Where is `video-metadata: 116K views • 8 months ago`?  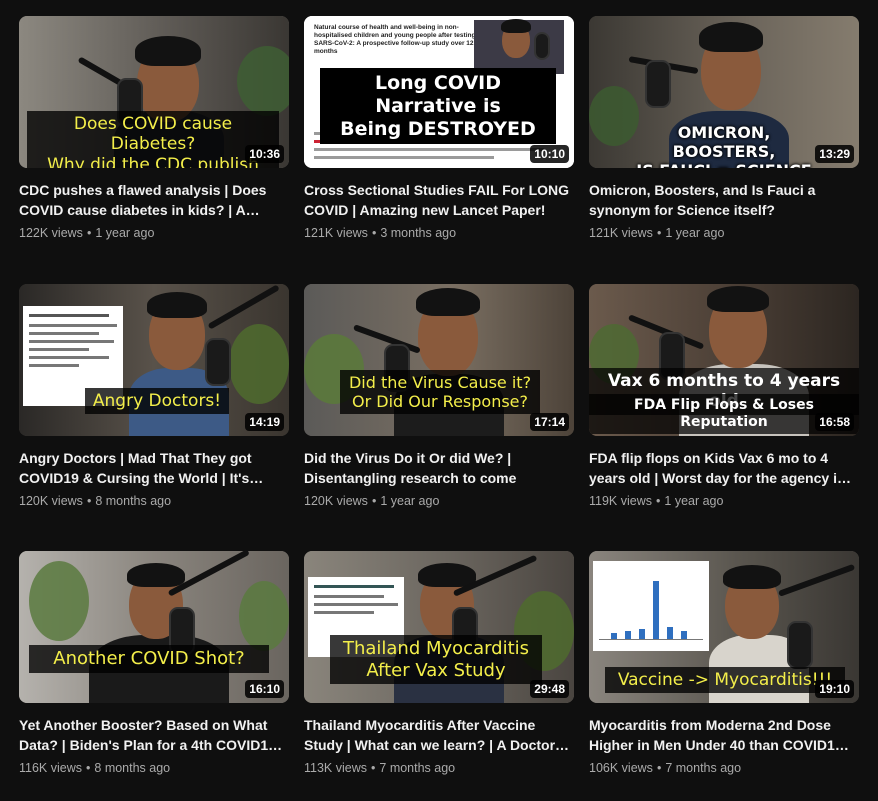
video-metadata: 116K views • 8 months ago is located at coordinates (154, 768).